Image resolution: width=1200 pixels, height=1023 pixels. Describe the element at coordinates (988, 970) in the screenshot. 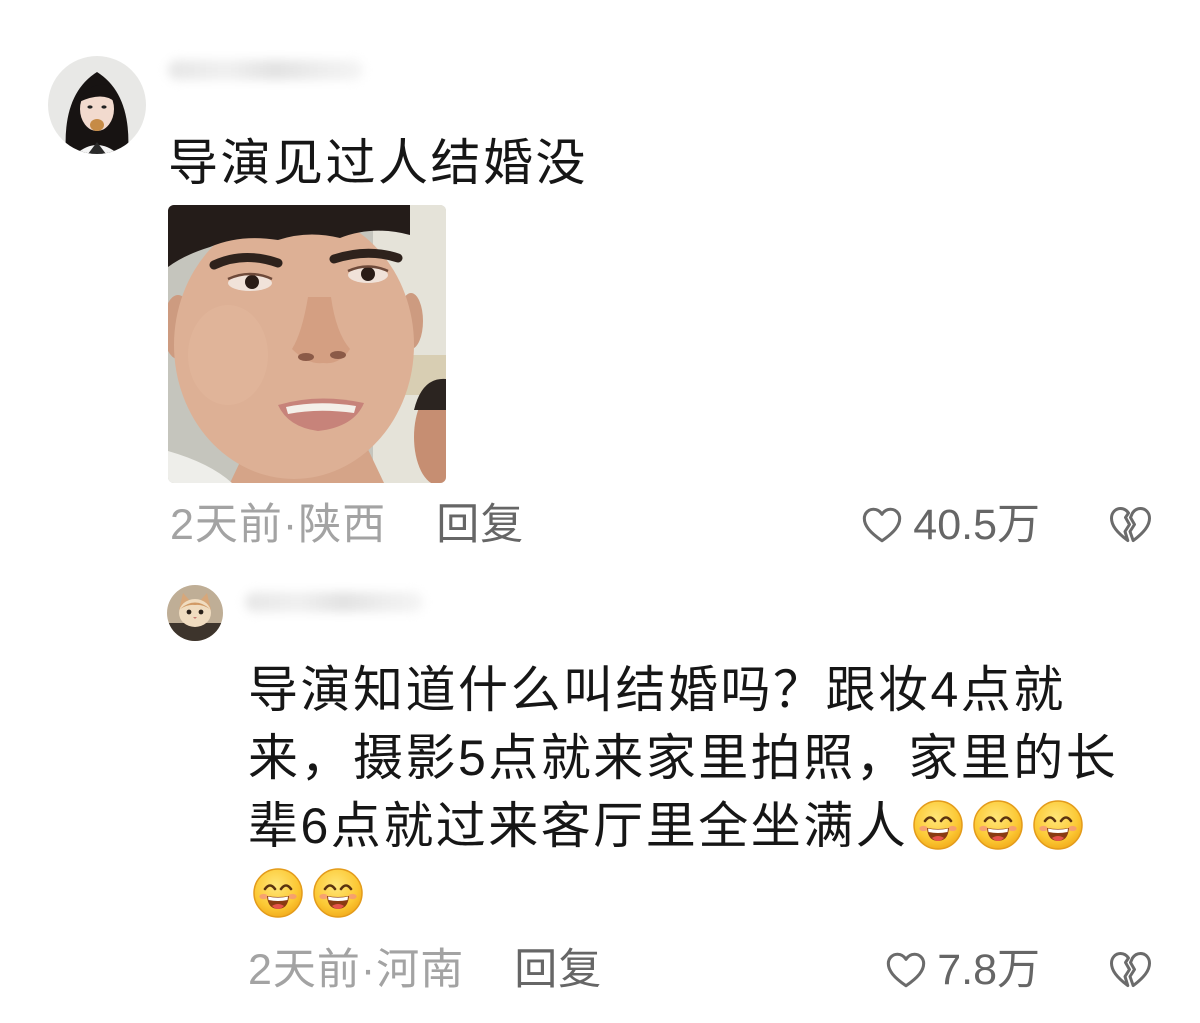

I see `like-count: 7.8万` at that location.